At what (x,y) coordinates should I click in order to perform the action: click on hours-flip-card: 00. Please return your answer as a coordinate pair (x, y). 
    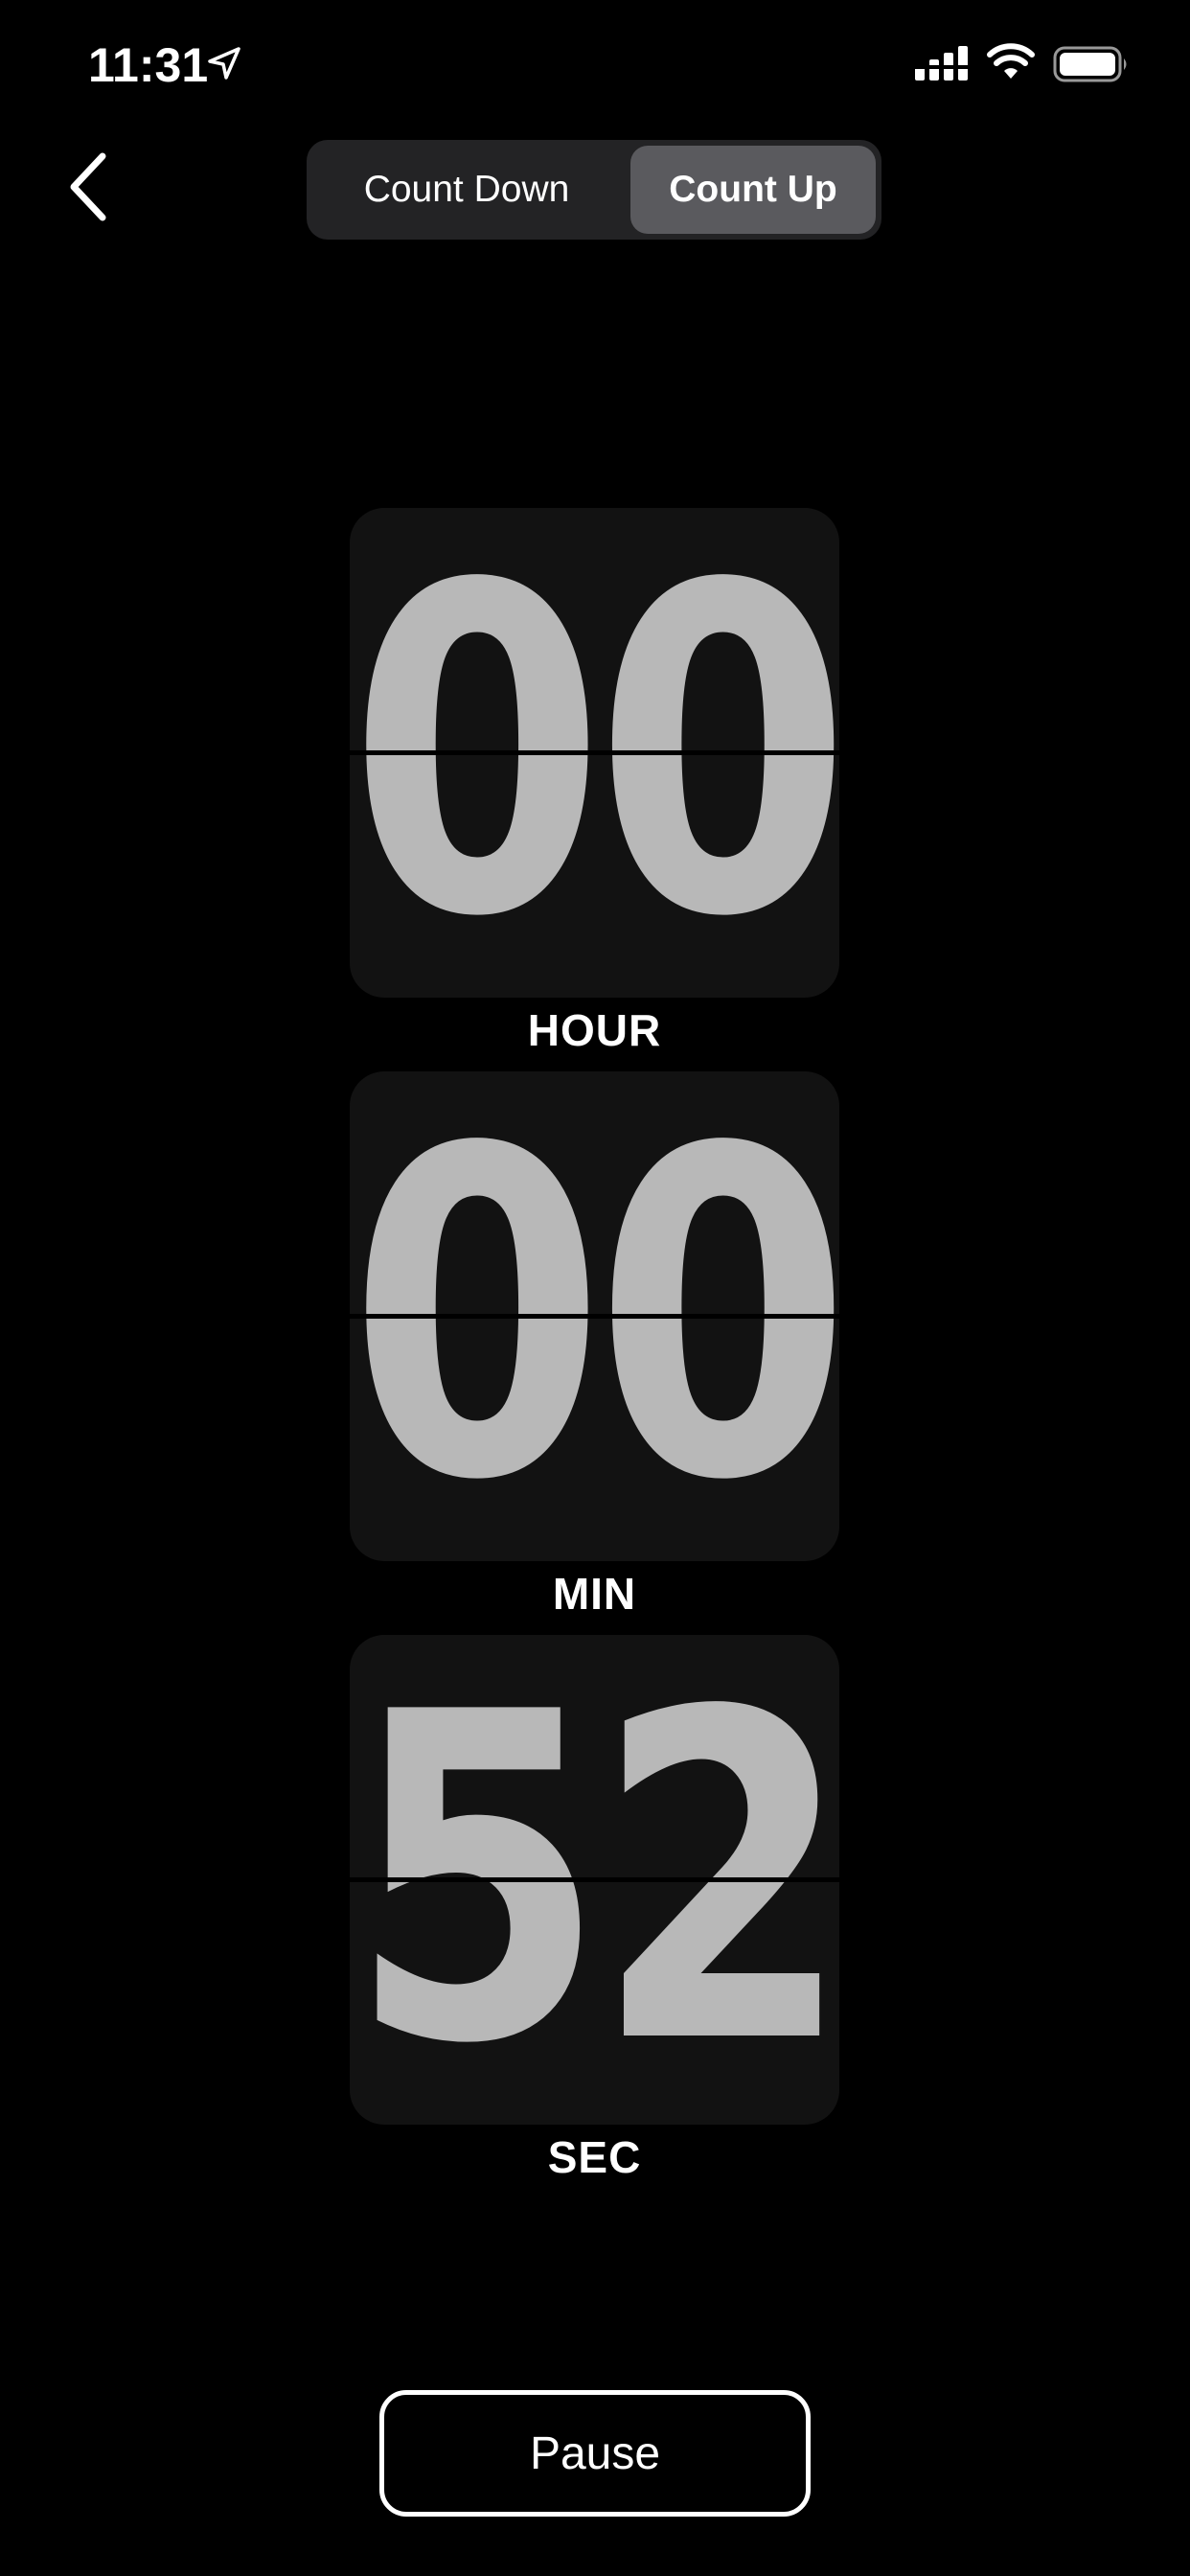
    Looking at the image, I should click on (594, 753).